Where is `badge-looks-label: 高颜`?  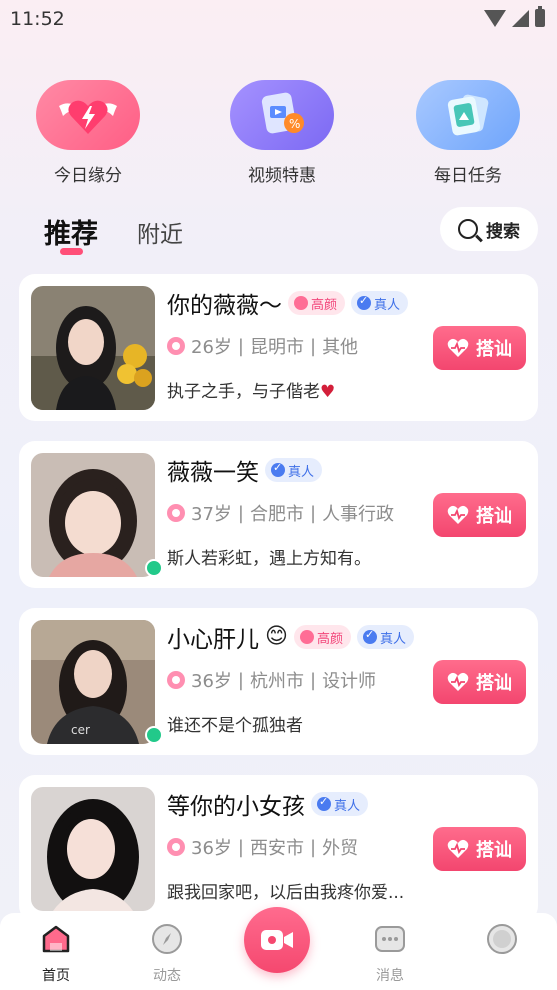
badge-looks-label: 高颜 is located at coordinates (329, 639).